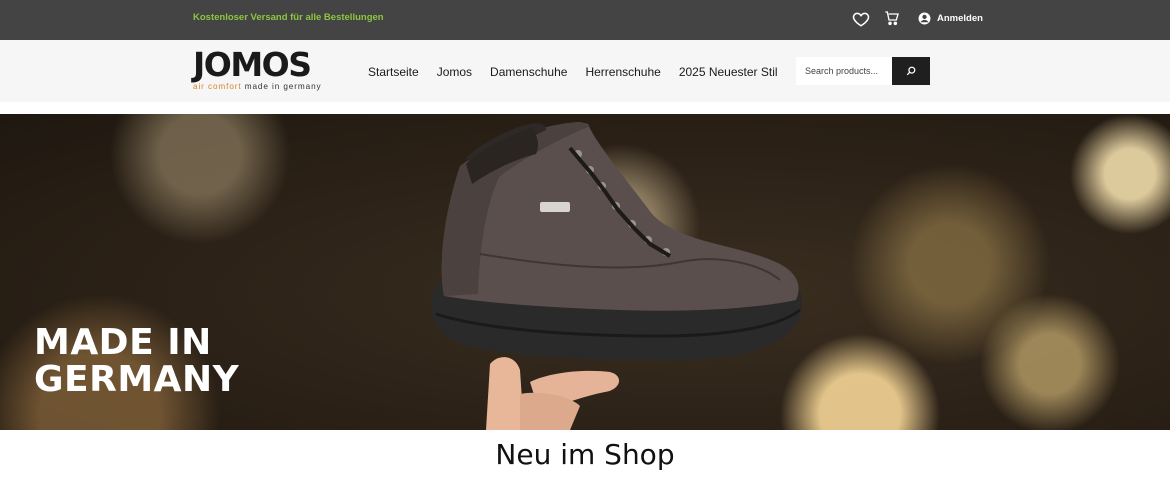 This screenshot has width=1170, height=478. What do you see at coordinates (137, 379) in the screenshot?
I see `hero-headline-line-2: GERMANY` at bounding box center [137, 379].